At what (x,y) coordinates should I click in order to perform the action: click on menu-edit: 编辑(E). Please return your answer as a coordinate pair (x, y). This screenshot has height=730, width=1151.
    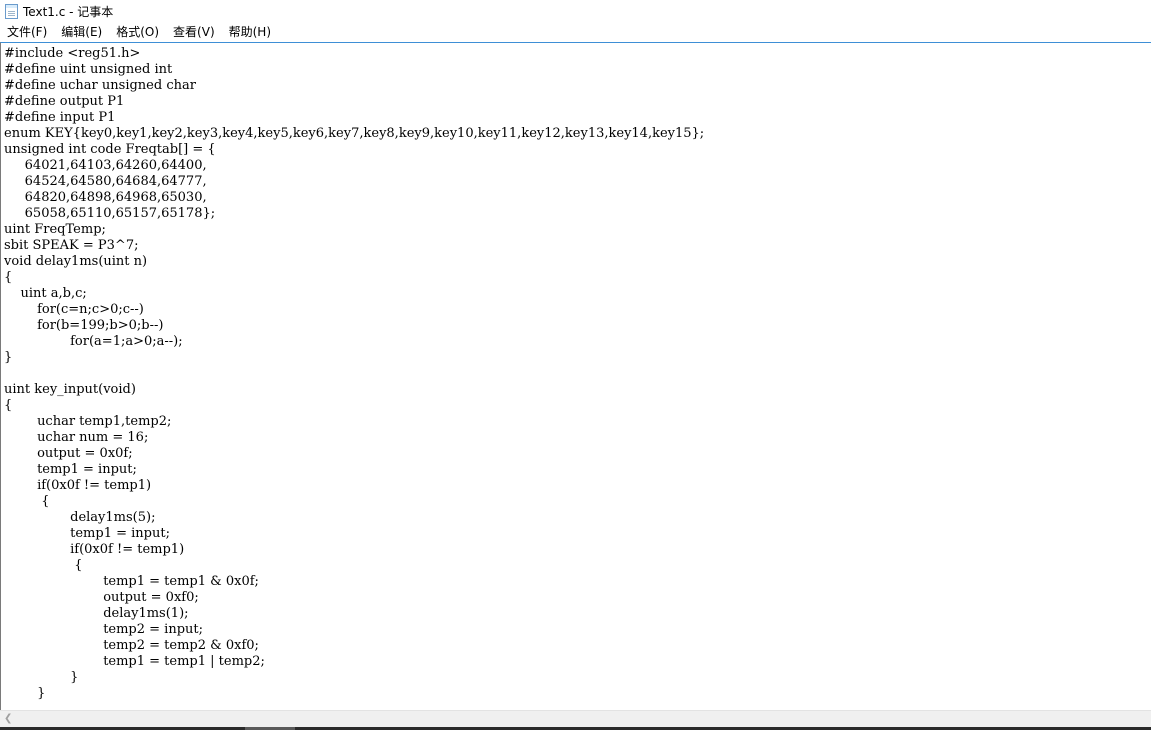
    Looking at the image, I should click on (81, 32).